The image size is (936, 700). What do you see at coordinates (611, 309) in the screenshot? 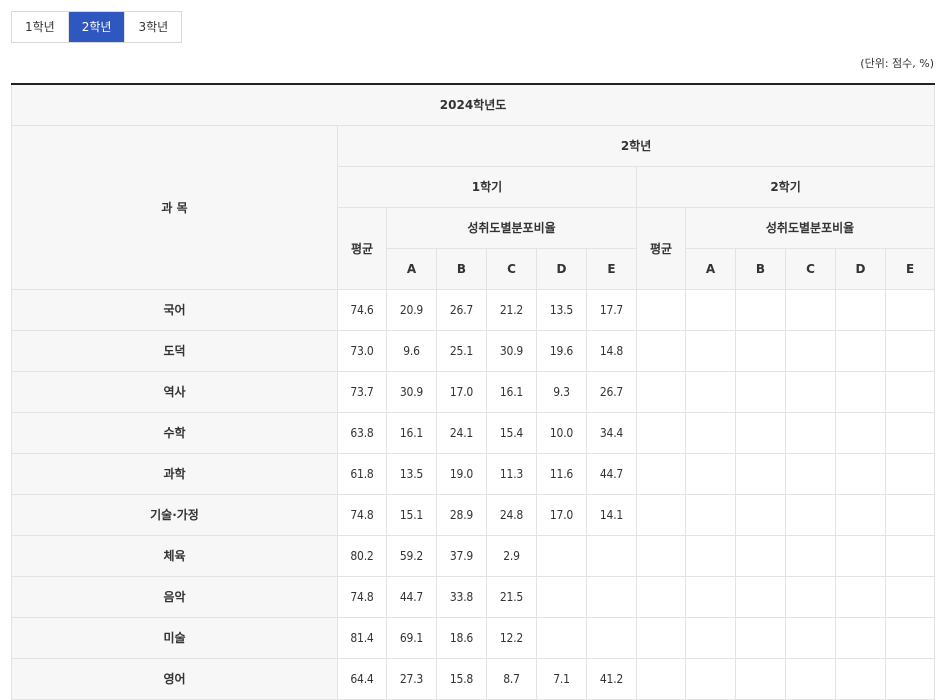
I see `s1-grade-e-cell: 17.7` at bounding box center [611, 309].